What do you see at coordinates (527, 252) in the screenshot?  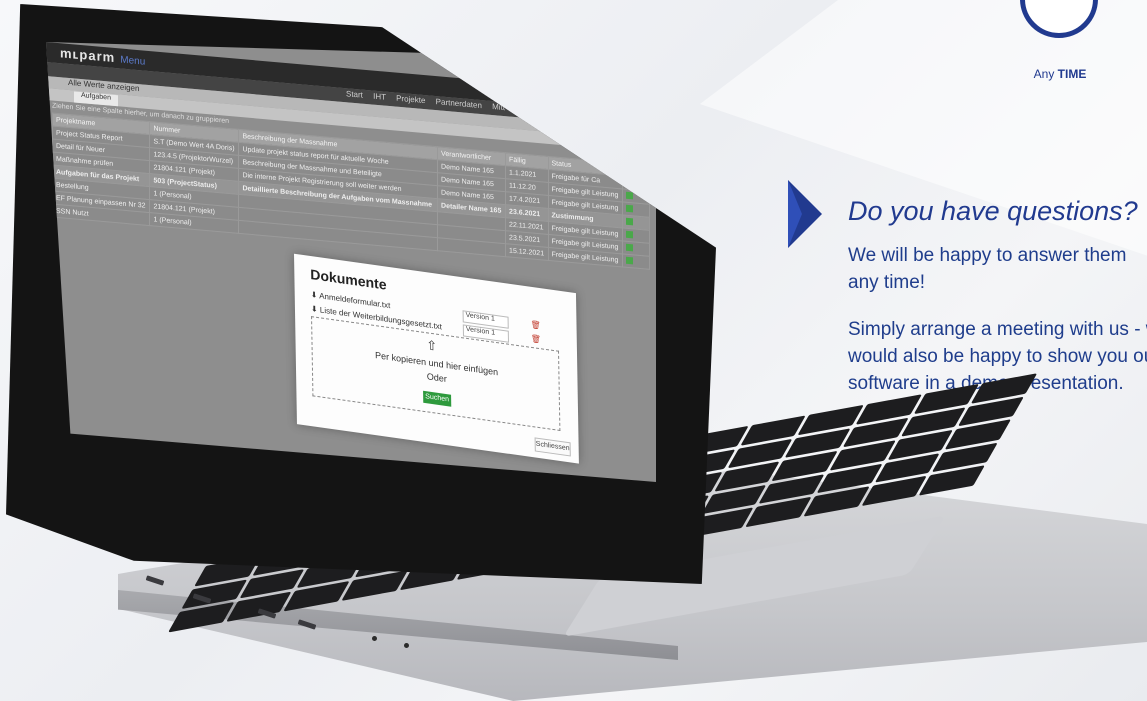 I see `table-cell: 15.12.2021` at bounding box center [527, 252].